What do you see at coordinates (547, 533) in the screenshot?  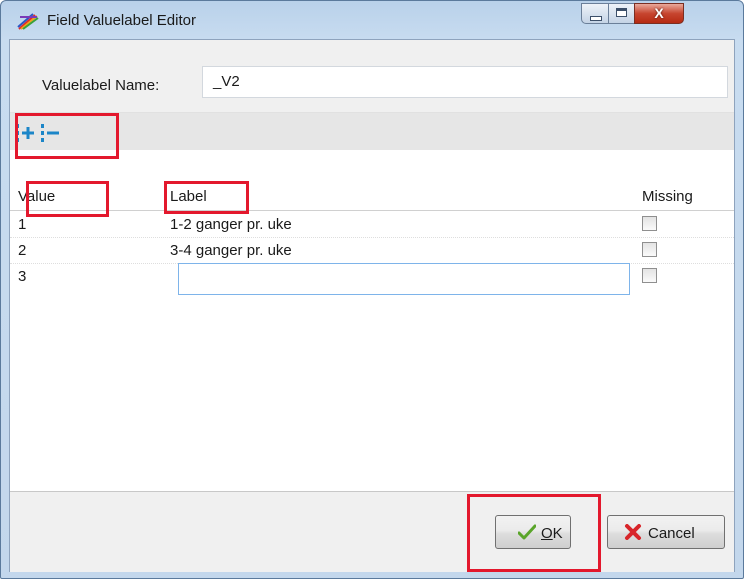 I see `ok-mnemonic: O` at bounding box center [547, 533].